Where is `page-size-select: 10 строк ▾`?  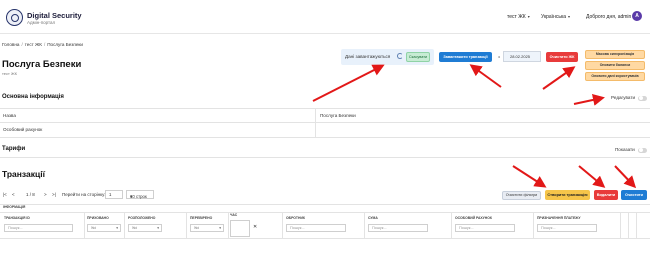 page-size-select: 10 строк ▾ is located at coordinates (140, 194).